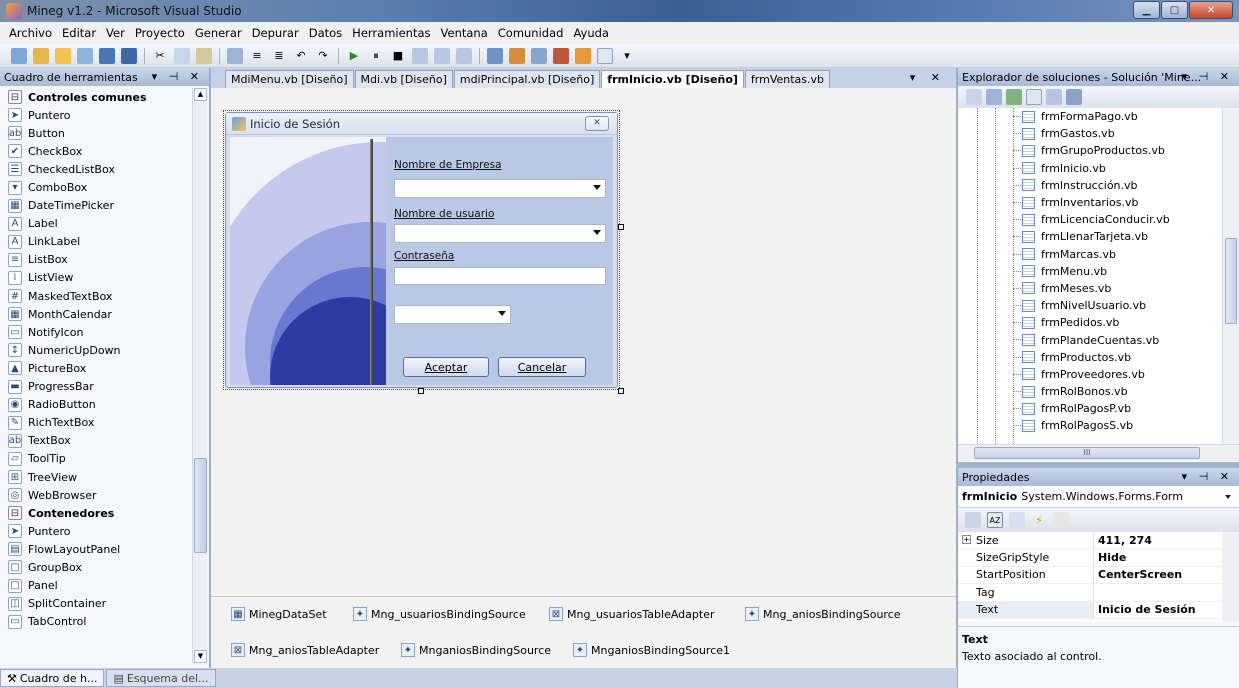 This screenshot has height=688, width=1239. I want to click on menu-ver: Ver, so click(115, 33).